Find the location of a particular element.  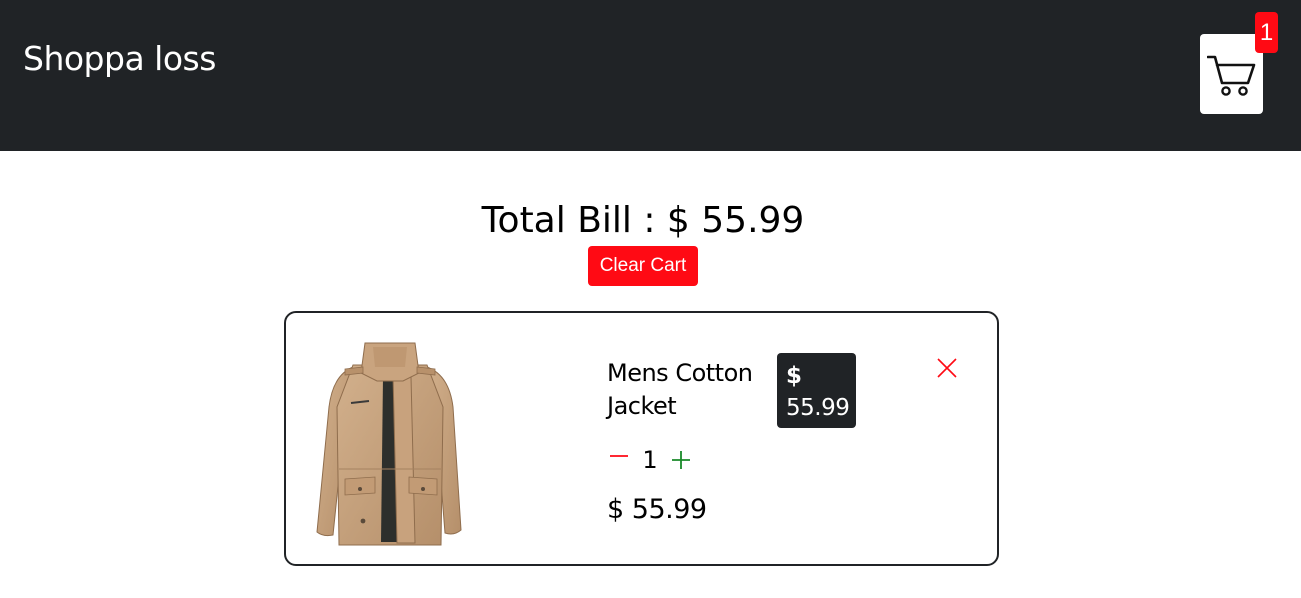

close-icon is located at coordinates (947, 368).